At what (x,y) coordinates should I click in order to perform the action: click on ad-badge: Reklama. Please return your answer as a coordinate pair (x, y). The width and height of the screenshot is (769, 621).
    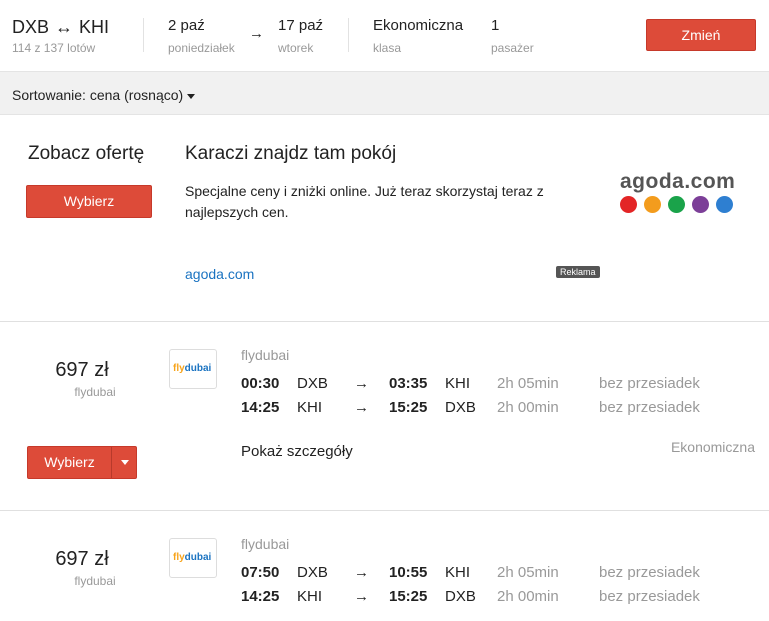
    Looking at the image, I should click on (578, 272).